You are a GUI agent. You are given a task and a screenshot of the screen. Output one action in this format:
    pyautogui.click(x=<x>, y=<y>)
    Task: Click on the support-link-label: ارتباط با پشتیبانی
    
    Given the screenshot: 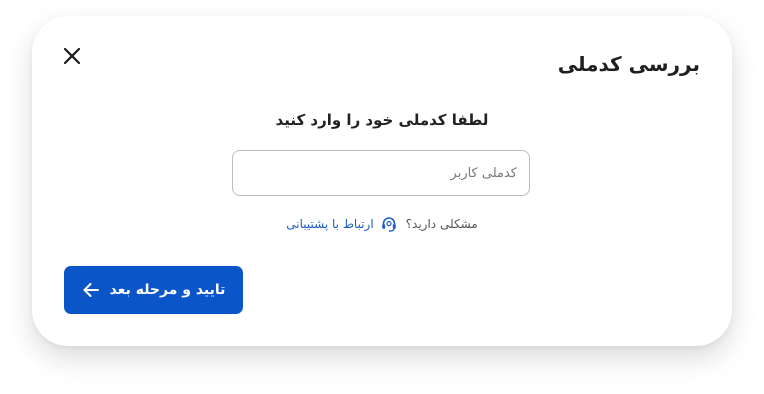 What is the action you would take?
    pyautogui.click(x=330, y=224)
    